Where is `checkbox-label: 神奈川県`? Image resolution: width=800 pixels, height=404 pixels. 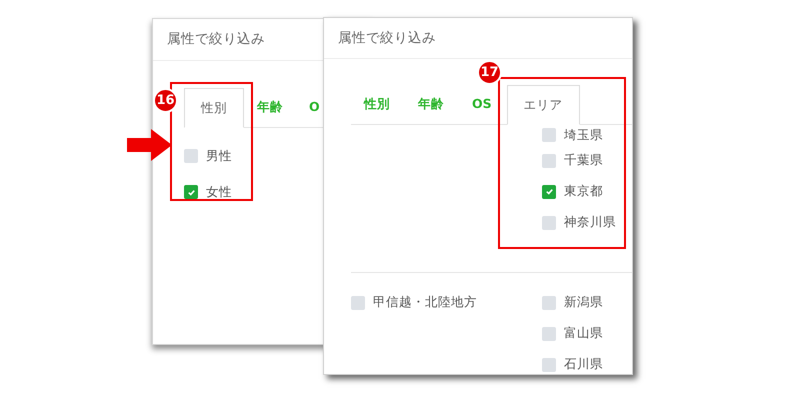 checkbox-label: 神奈川県 is located at coordinates (590, 222).